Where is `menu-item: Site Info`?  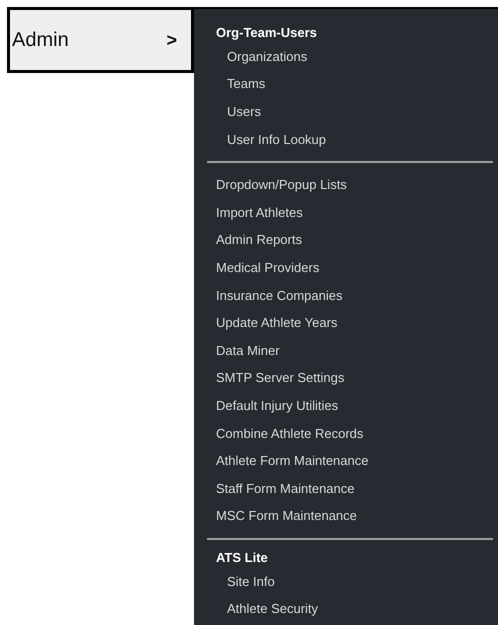 menu-item: Site Info is located at coordinates (241, 582).